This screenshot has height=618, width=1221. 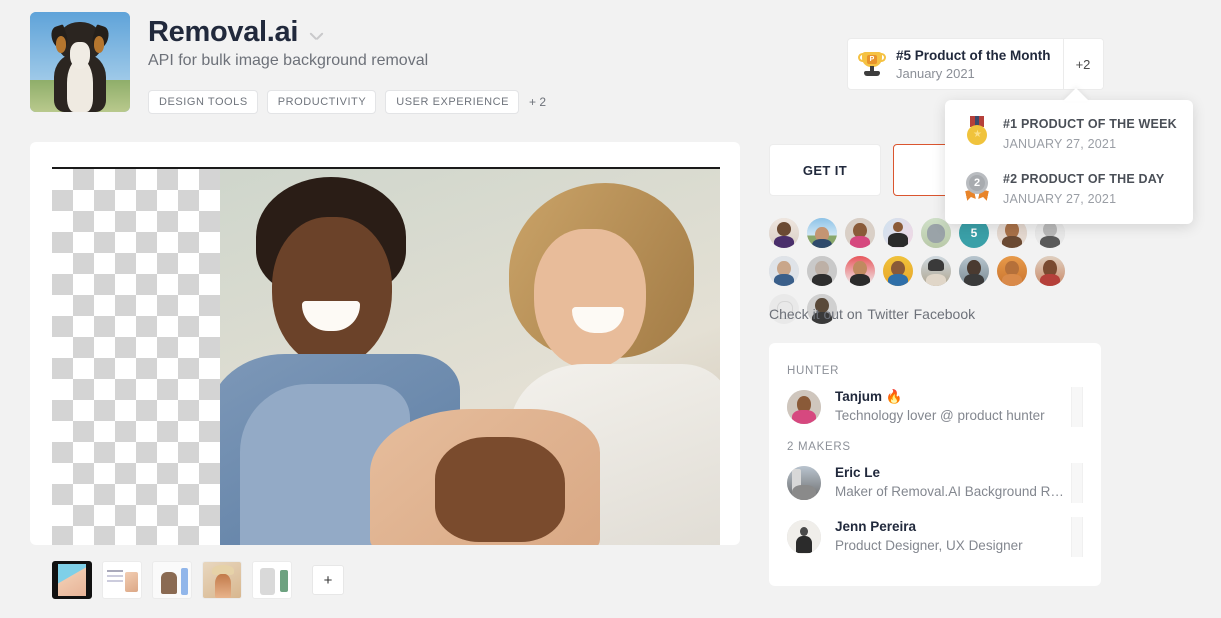 I want to click on award-badge-more-button: +2, so click(x=1082, y=64).